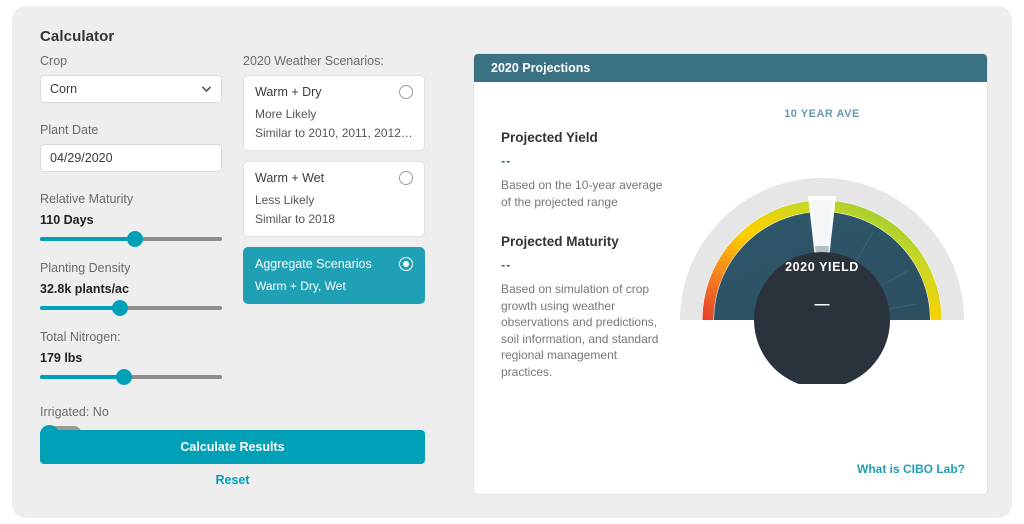 The height and width of the screenshot is (524, 1024). Describe the element at coordinates (85, 268) in the screenshot. I see `planting-density-label: Planting Density` at that location.